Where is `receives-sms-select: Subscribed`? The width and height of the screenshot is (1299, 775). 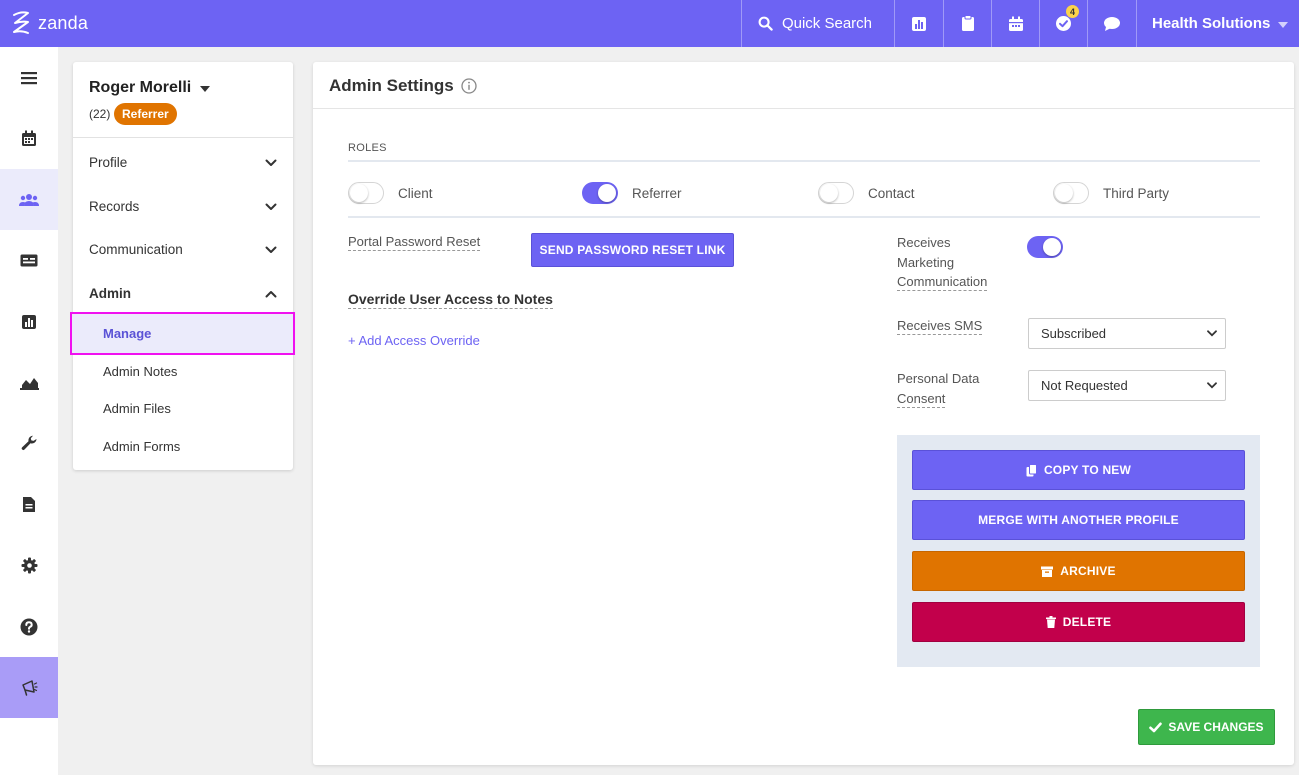 receives-sms-select: Subscribed is located at coordinates (1127, 333).